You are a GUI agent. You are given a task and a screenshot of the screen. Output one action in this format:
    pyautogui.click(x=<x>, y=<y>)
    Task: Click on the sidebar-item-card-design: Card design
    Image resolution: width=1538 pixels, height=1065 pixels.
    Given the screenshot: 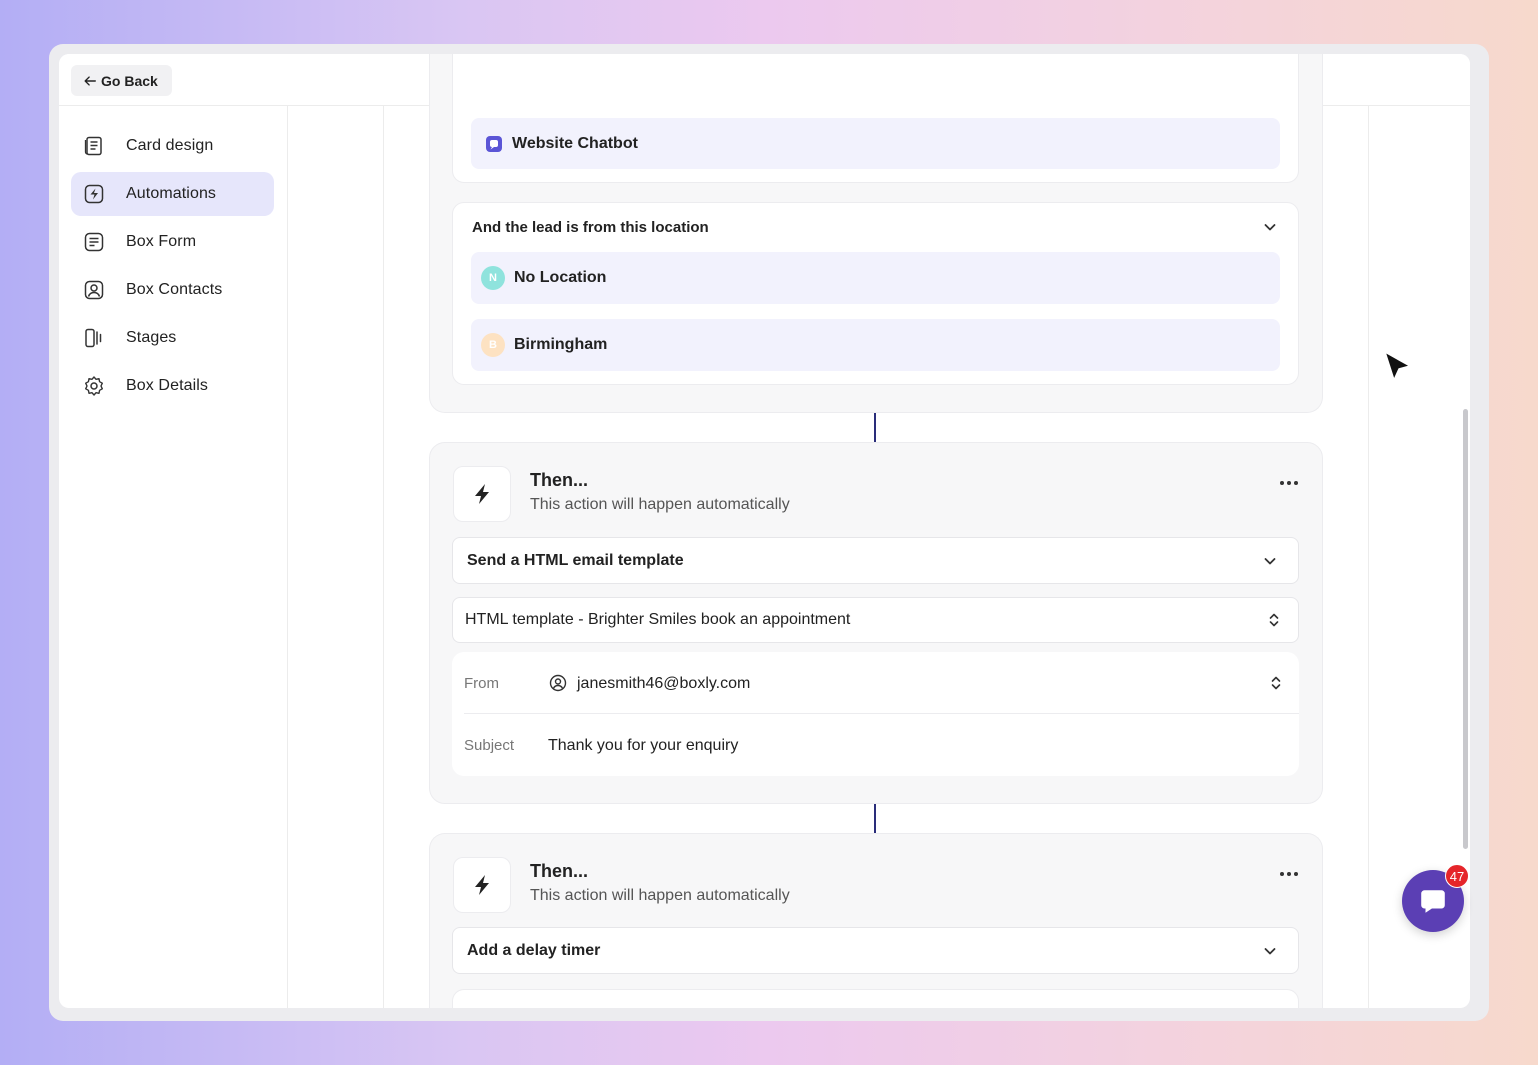 What is the action you would take?
    pyautogui.click(x=172, y=146)
    